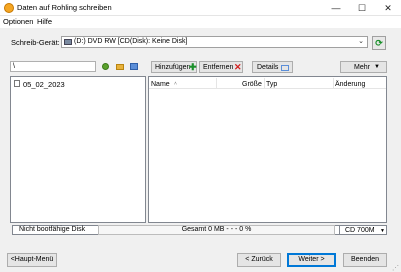  I want to click on maximize-button: ☐, so click(362, 8).